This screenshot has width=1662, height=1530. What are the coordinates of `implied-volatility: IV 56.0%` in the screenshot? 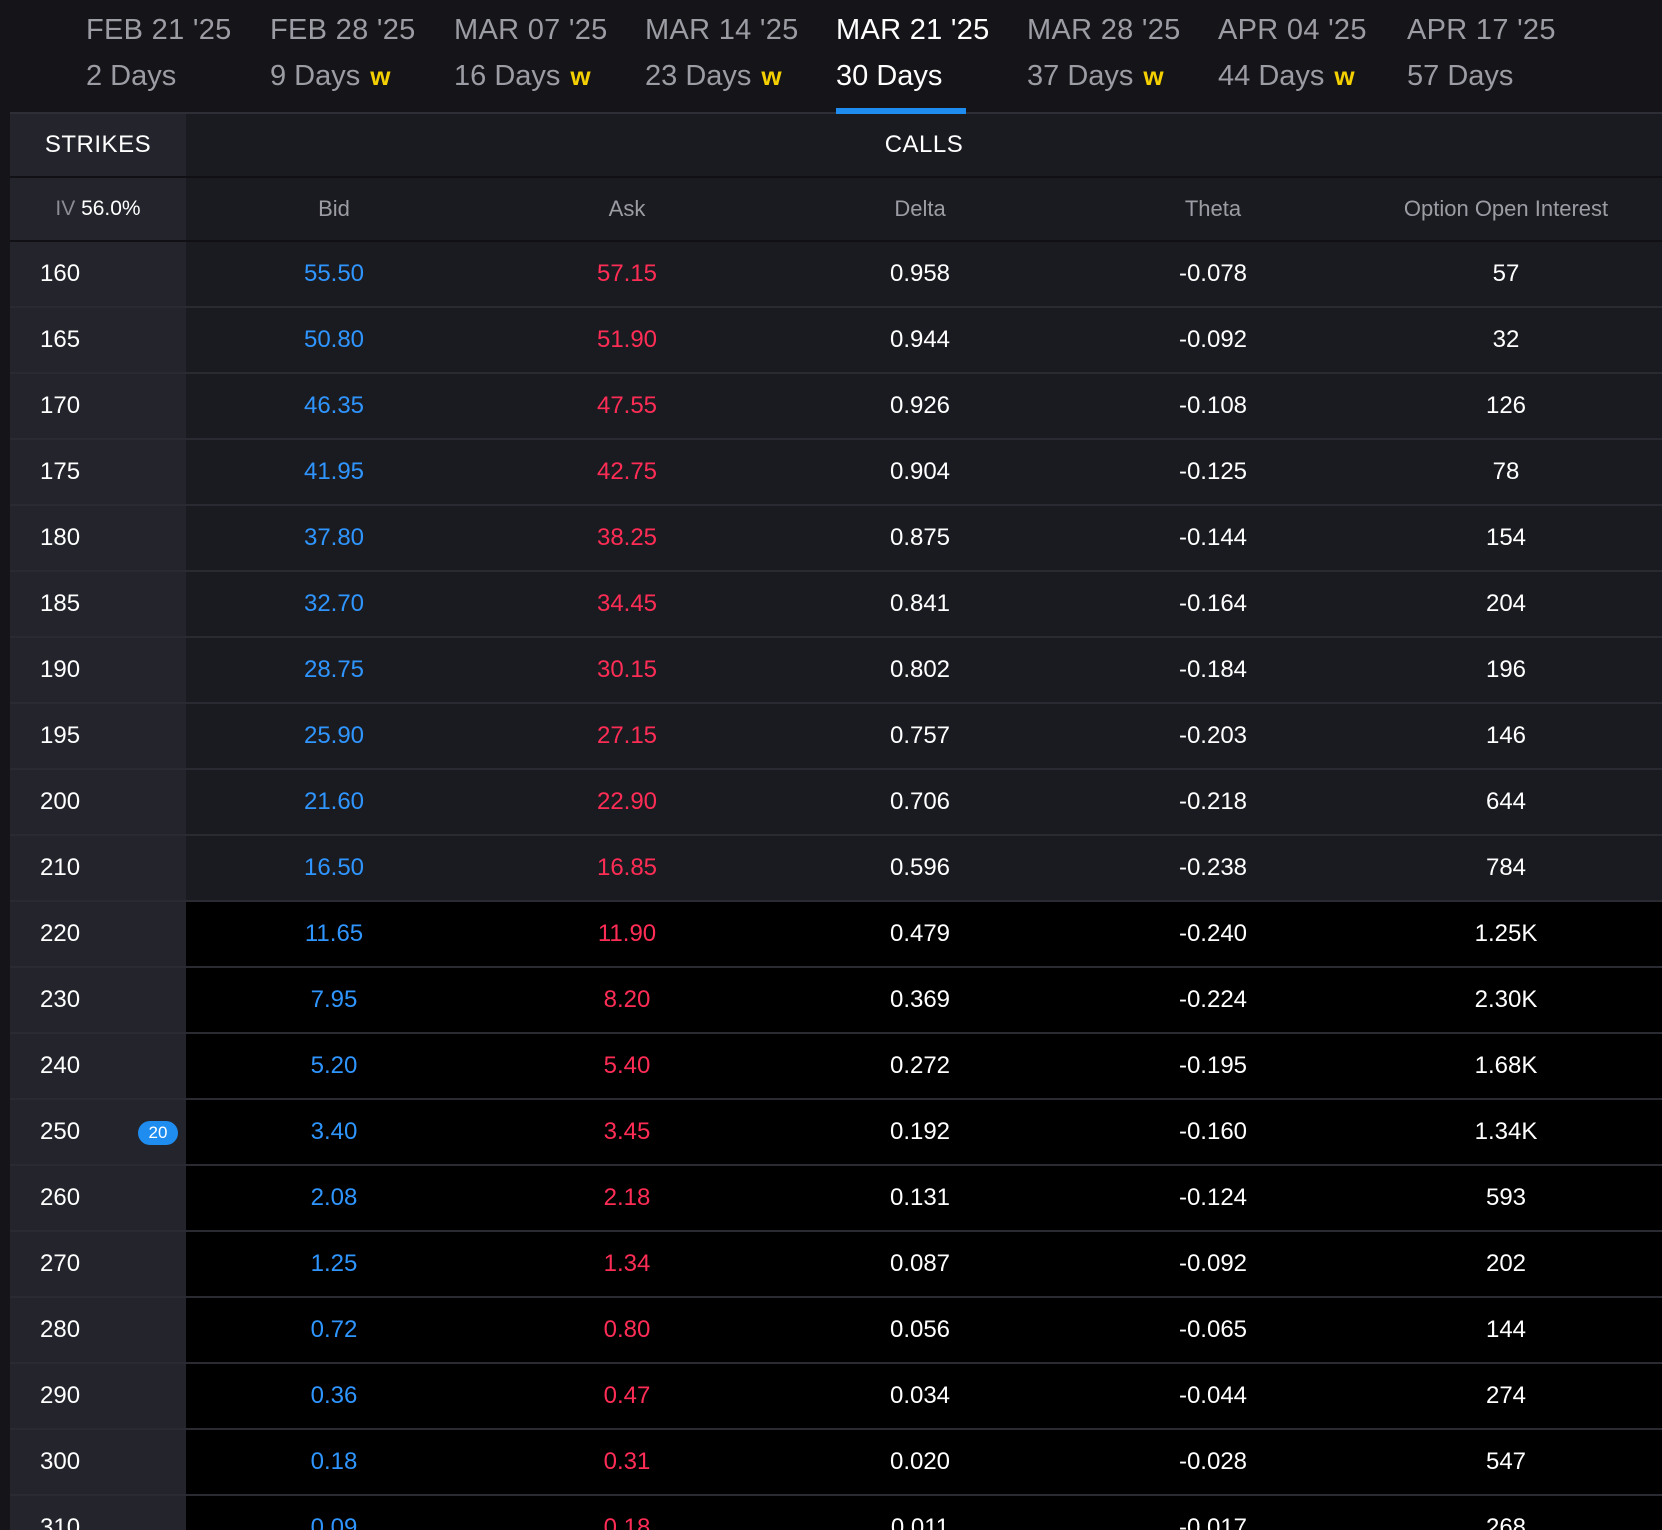 It's located at (98, 209).